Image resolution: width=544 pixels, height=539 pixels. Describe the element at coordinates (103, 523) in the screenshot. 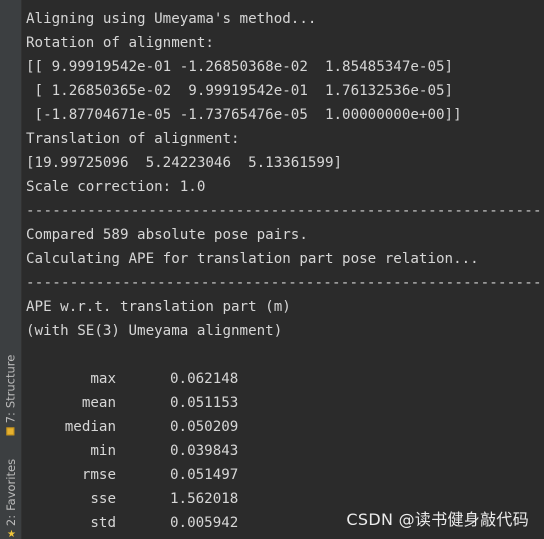

I see `stat-name: std` at that location.